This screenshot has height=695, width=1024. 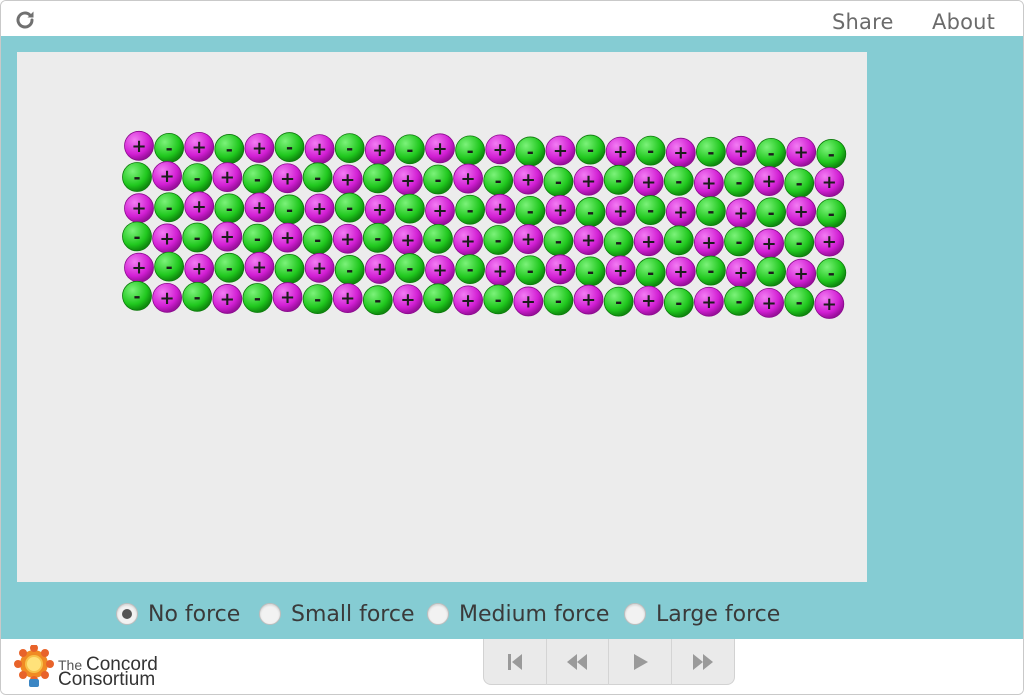 I want to click on radio-no-force: No force, so click(x=178, y=614).